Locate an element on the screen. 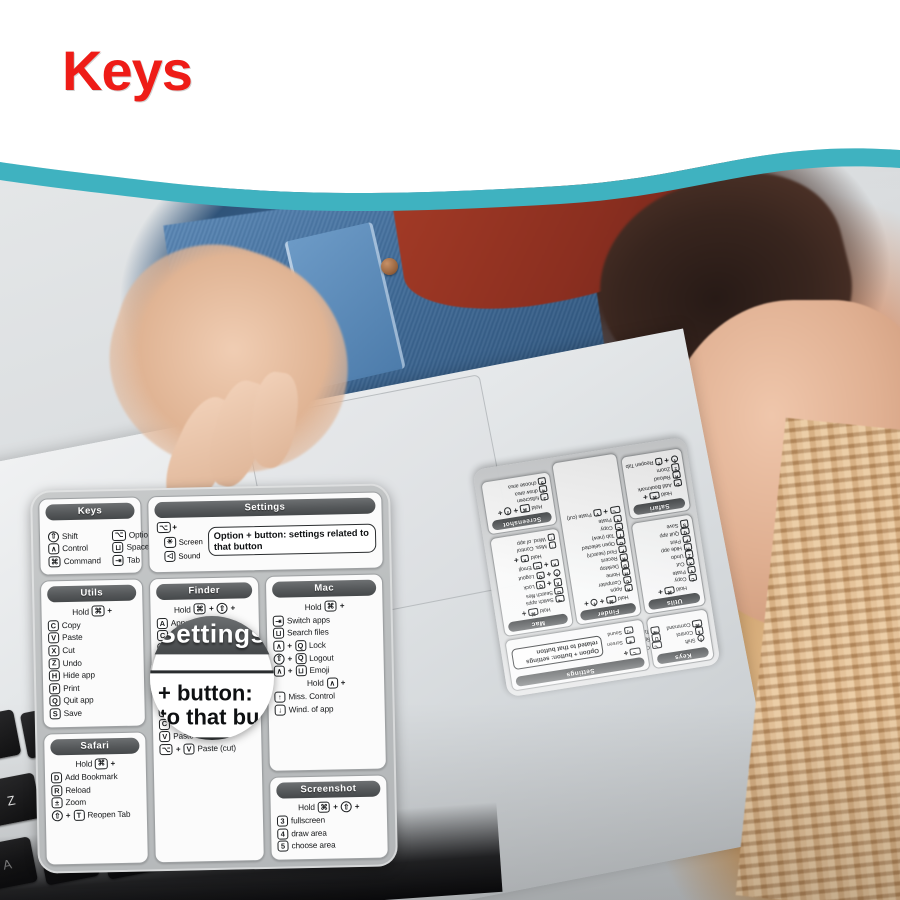  hold-hint: Hold ⌘ + ⇧ + is located at coordinates (329, 806).